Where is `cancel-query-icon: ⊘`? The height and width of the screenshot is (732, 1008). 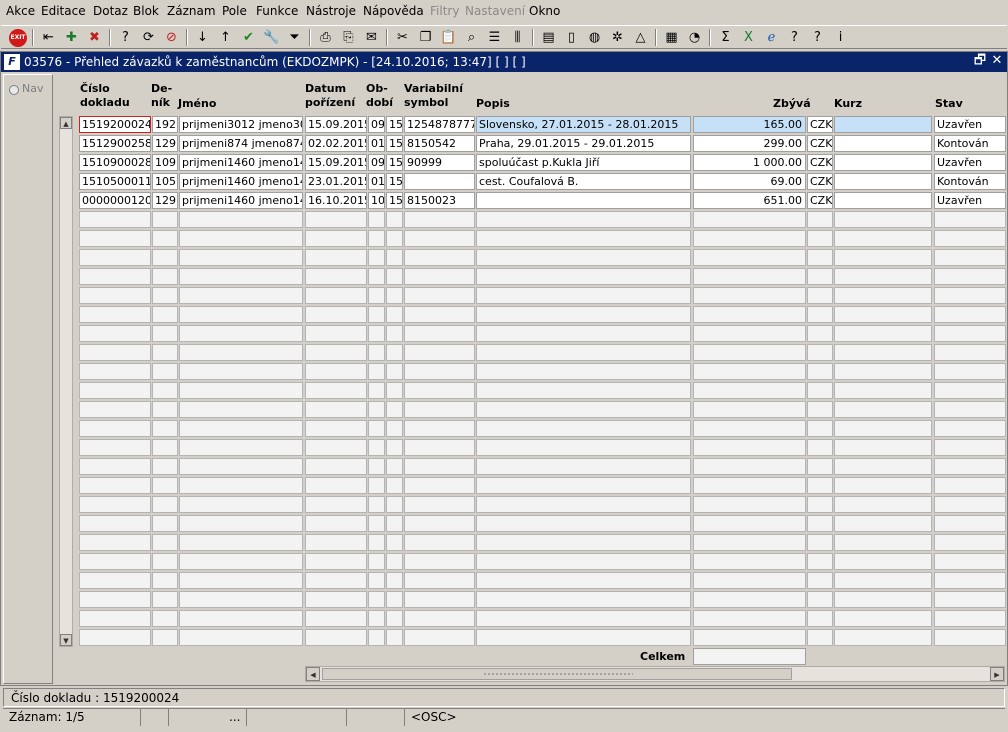
cancel-query-icon: ⊘ is located at coordinates (171, 37).